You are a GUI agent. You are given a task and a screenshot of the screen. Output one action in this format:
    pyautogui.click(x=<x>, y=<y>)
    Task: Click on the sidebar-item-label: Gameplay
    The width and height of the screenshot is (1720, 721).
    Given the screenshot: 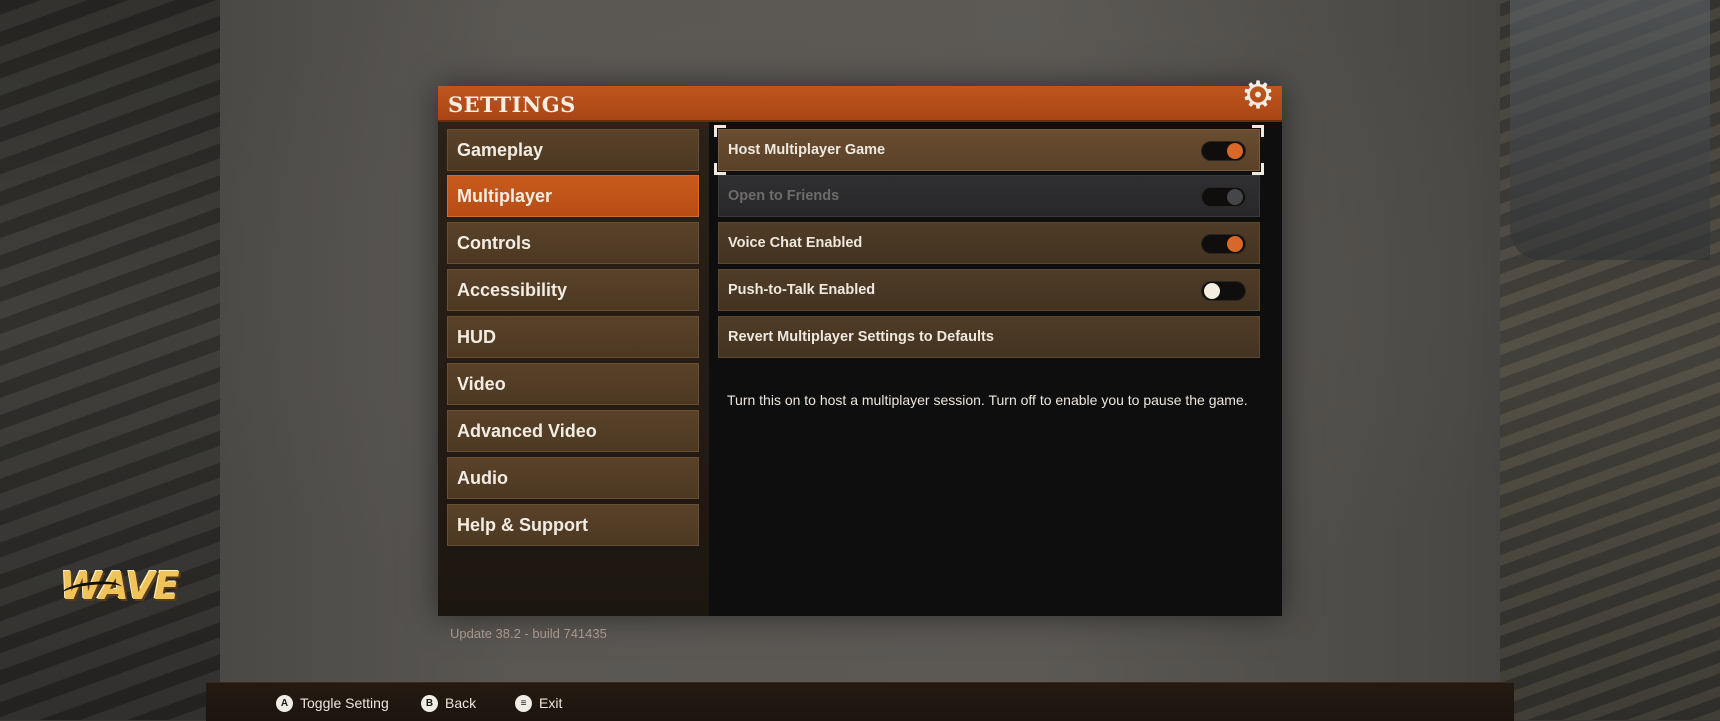 What is the action you would take?
    pyautogui.click(x=500, y=150)
    